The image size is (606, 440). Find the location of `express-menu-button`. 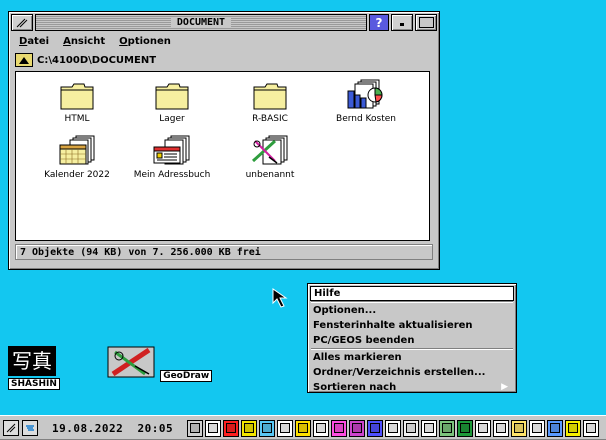

express-menu-button is located at coordinates (11, 428).